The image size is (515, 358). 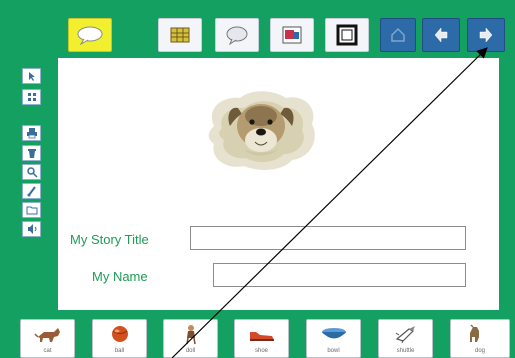 I want to click on picture-card-ball: ball, so click(x=119, y=338).